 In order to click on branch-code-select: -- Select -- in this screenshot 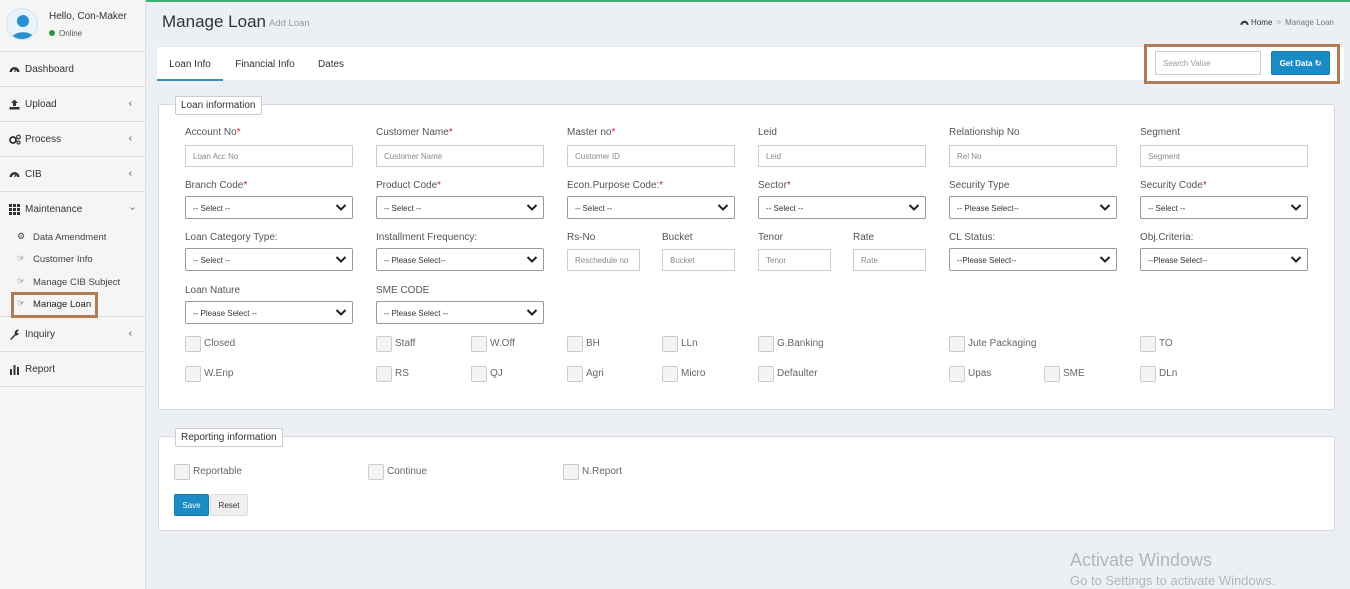, I will do `click(269, 207)`.